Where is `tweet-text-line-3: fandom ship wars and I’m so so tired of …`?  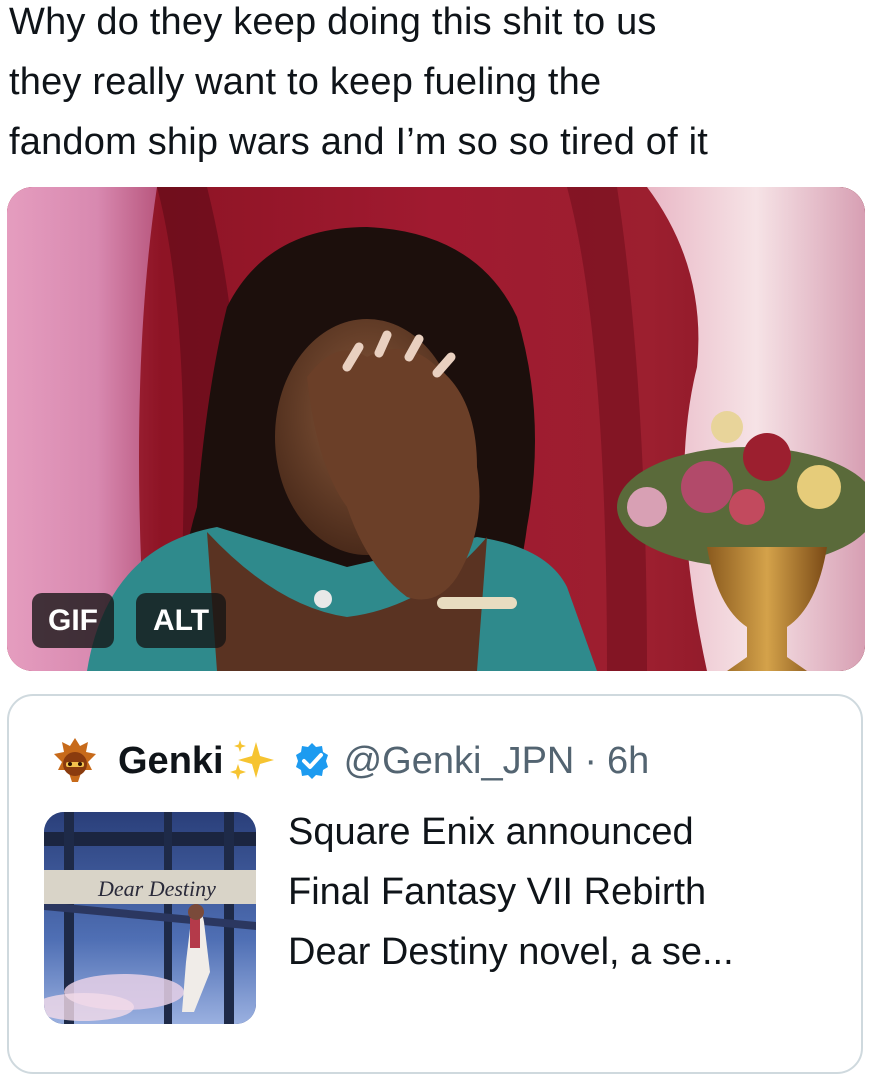
tweet-text-line-3: fandom ship wars and I’m so so tired of … is located at coordinates (359, 142).